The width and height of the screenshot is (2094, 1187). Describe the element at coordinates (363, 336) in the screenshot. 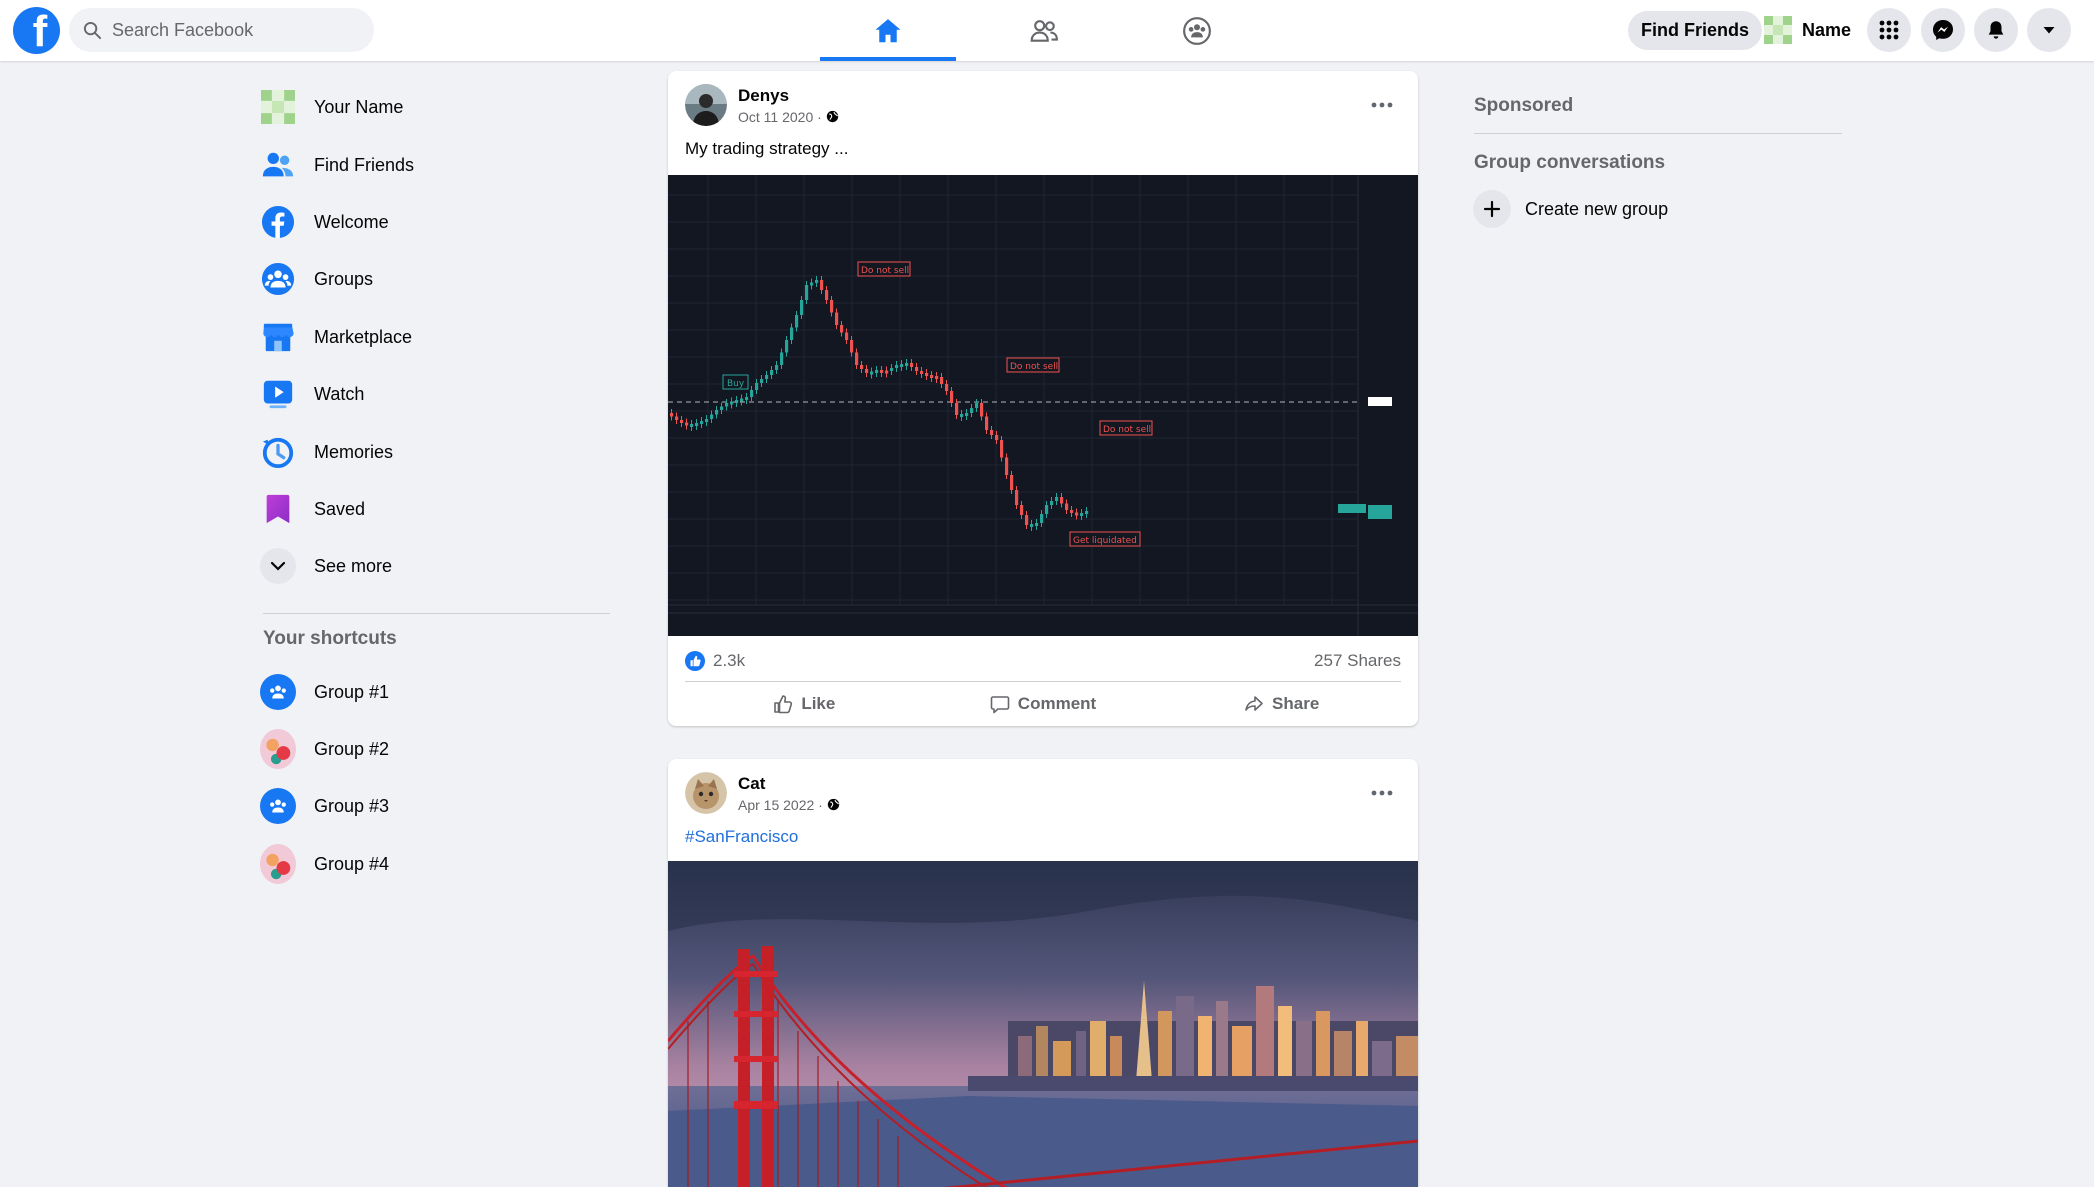

I see `sidebar-item-label: Marketplace` at that location.